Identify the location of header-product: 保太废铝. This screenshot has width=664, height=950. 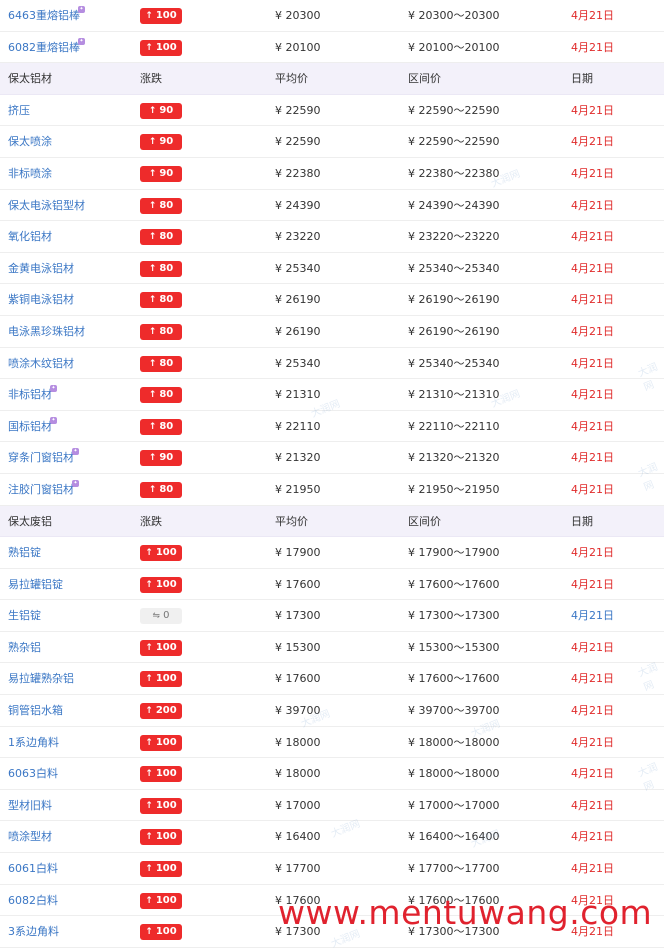
(30, 521).